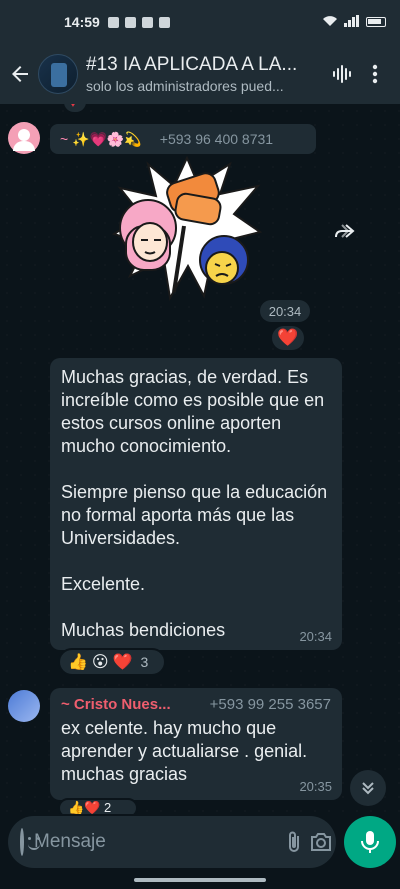 Image resolution: width=400 pixels, height=889 pixels. I want to click on microphone-button, so click(370, 842).